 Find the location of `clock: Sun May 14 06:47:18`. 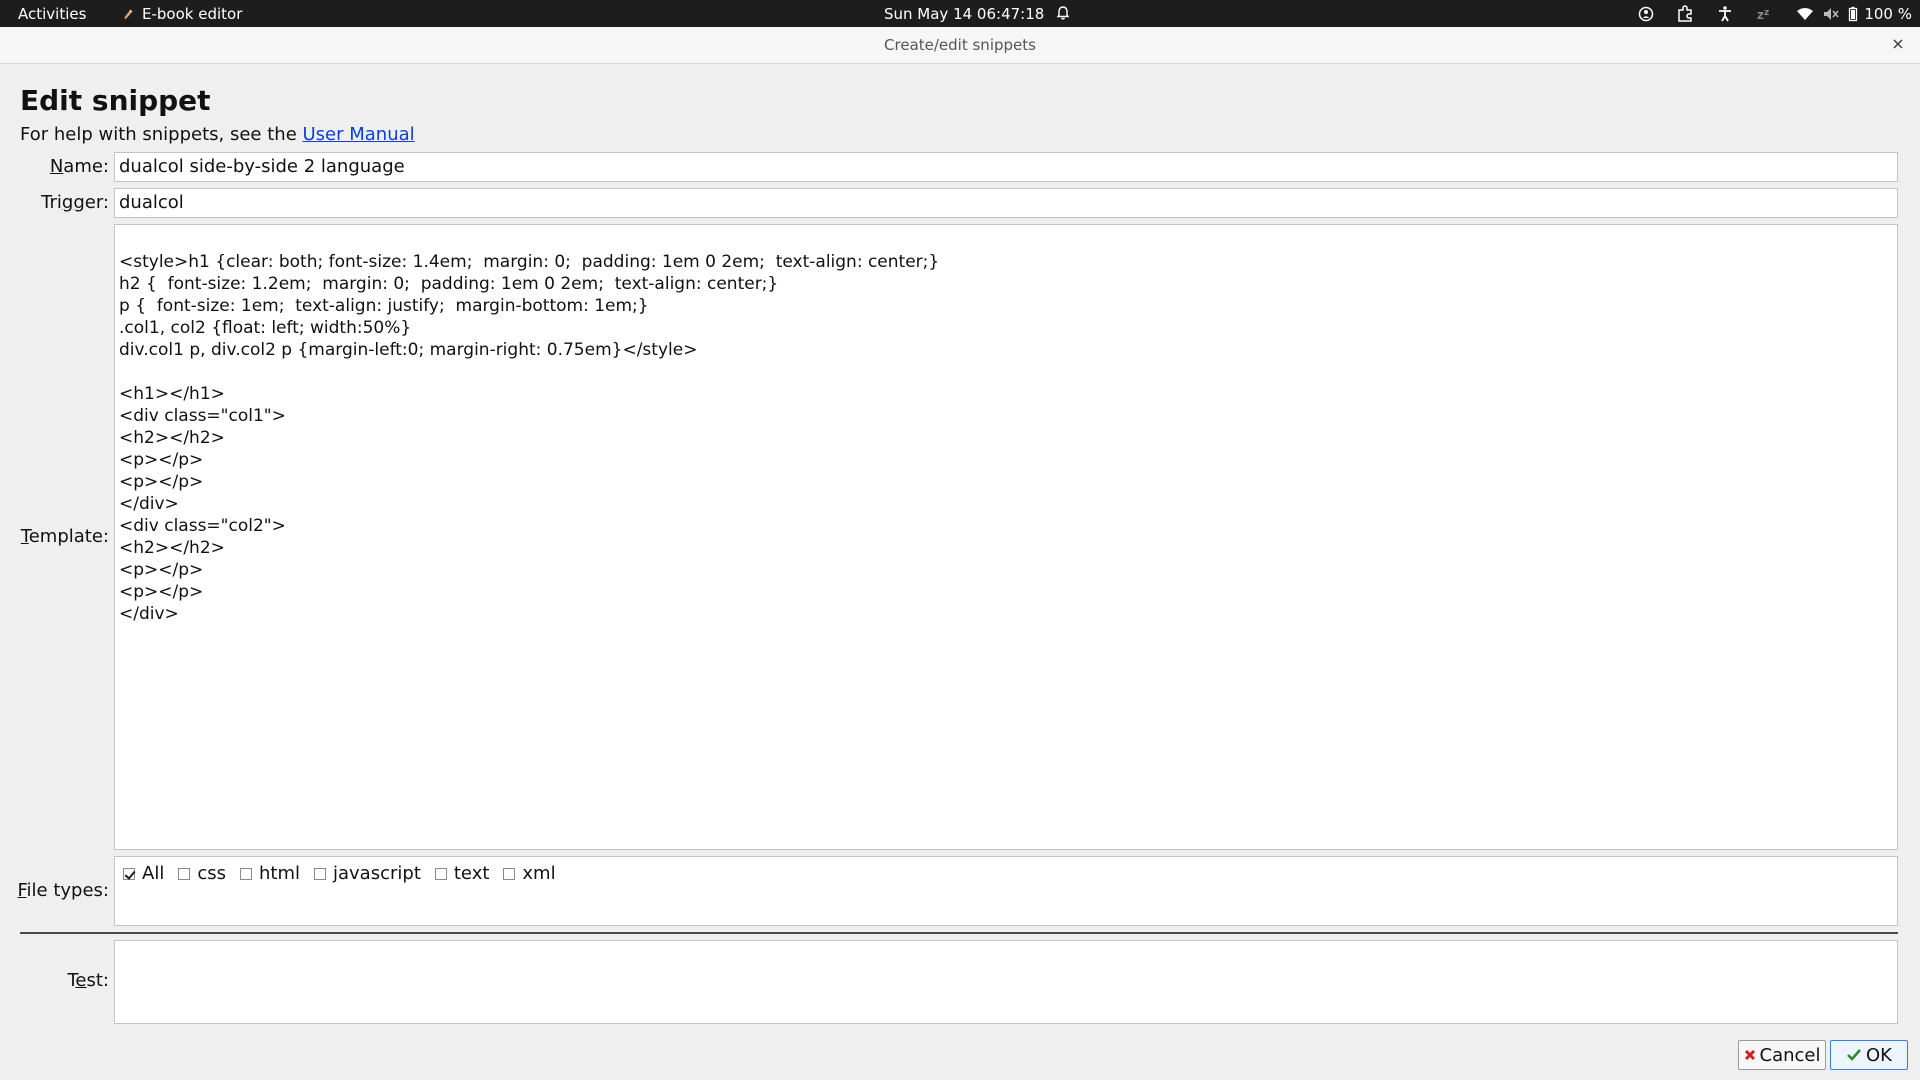

clock: Sun May 14 06:47:18 is located at coordinates (964, 14).